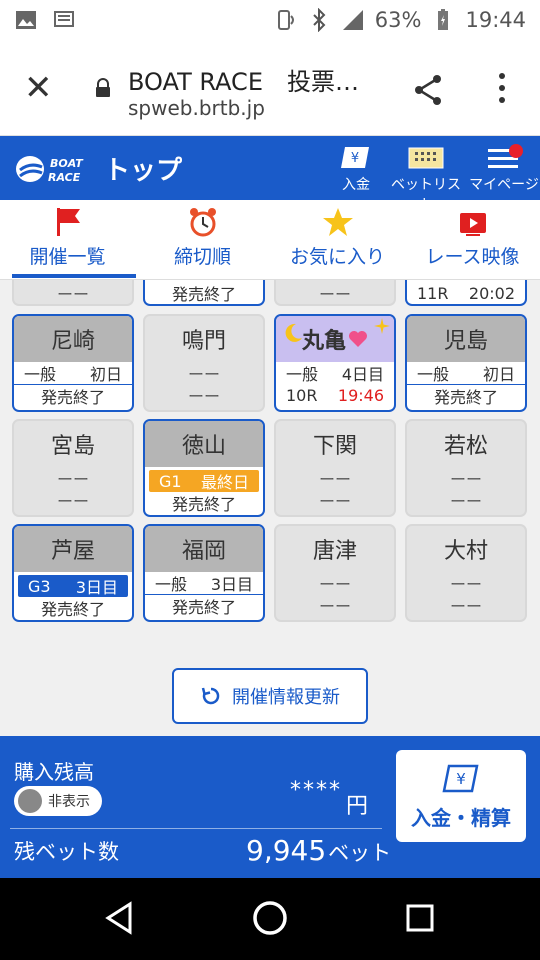 This screenshot has height=960, width=540. What do you see at coordinates (73, 468) in the screenshot?
I see `venue-card-miyajima: 宮島 ーー ーー` at bounding box center [73, 468].